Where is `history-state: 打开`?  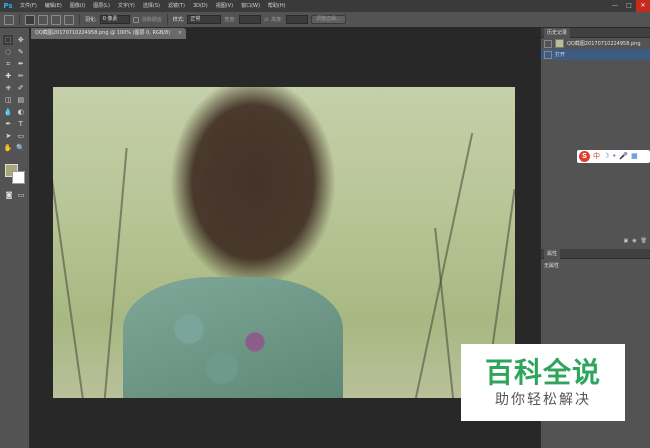 history-state: 打开 is located at coordinates (595, 54).